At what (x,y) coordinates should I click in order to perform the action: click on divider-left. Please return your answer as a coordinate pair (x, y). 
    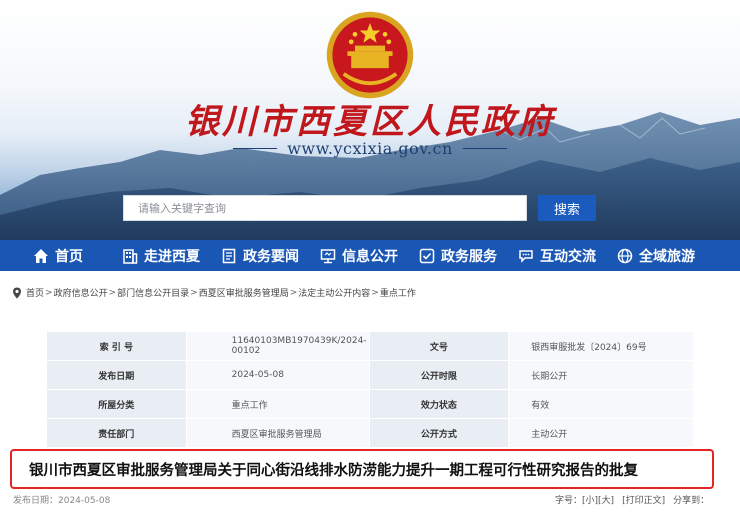
    Looking at the image, I should click on (255, 148).